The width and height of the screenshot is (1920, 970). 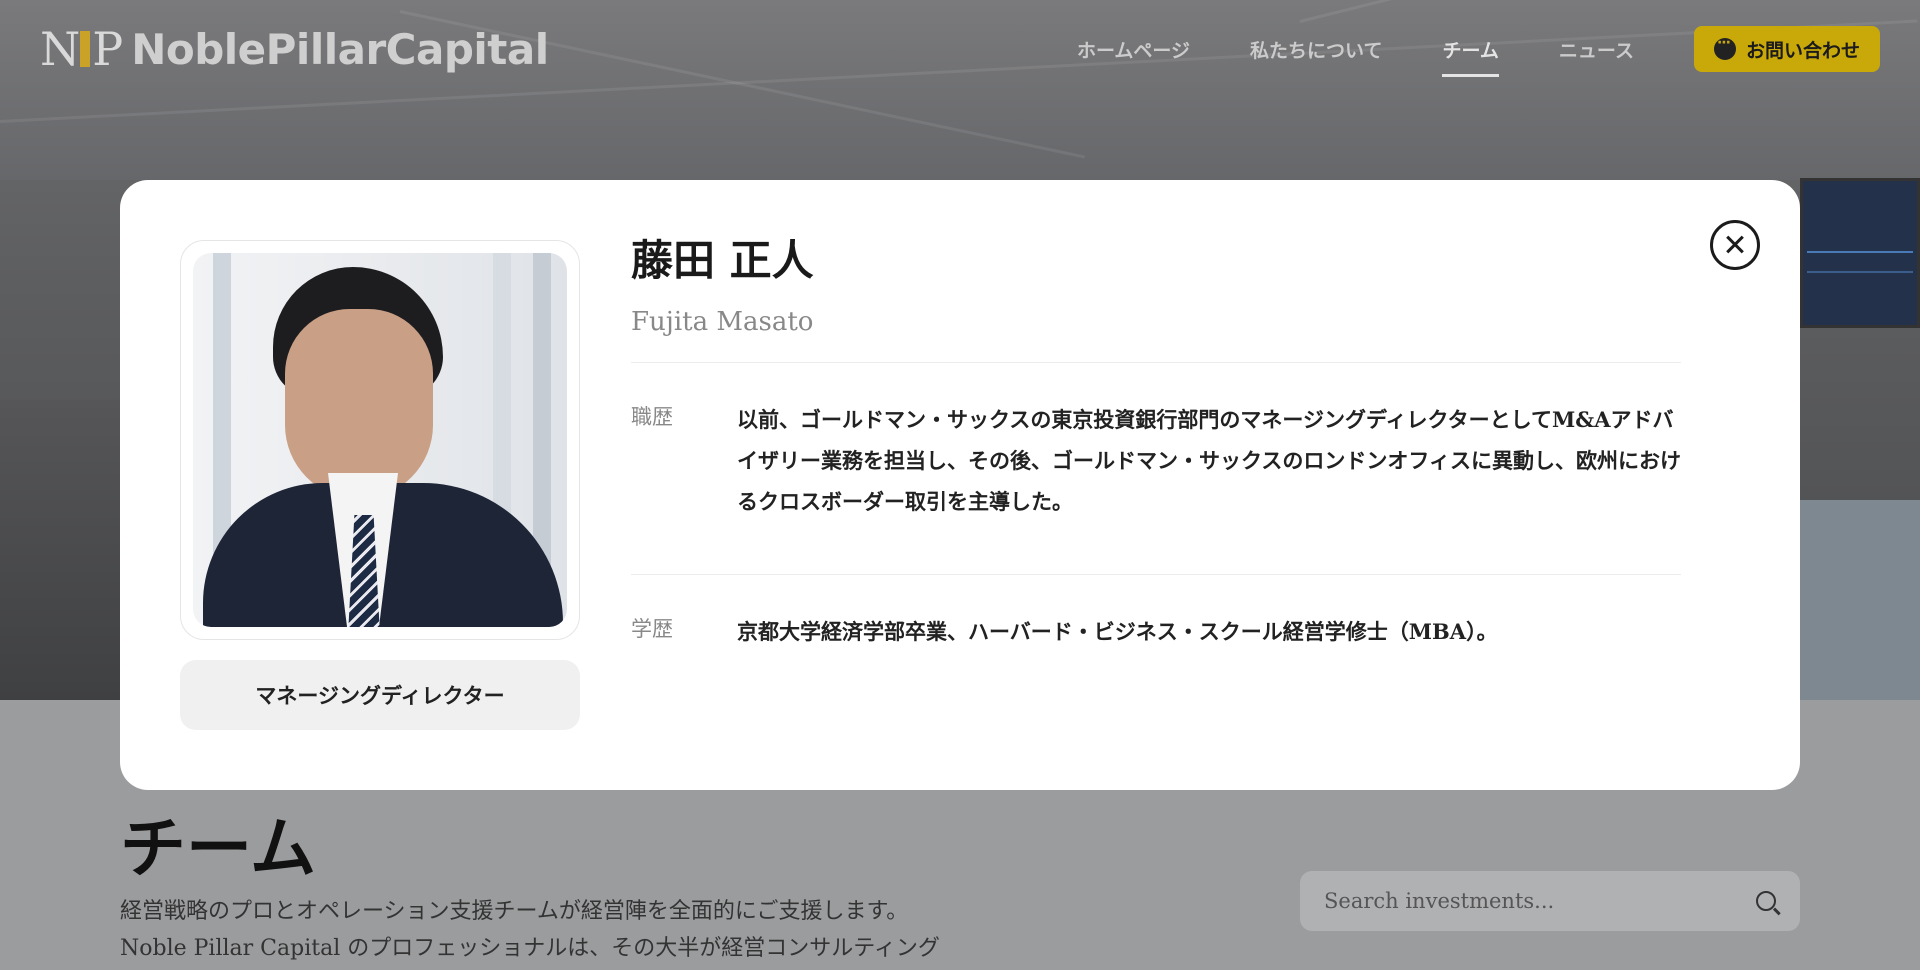 I want to click on search-icon, so click(x=1766, y=901).